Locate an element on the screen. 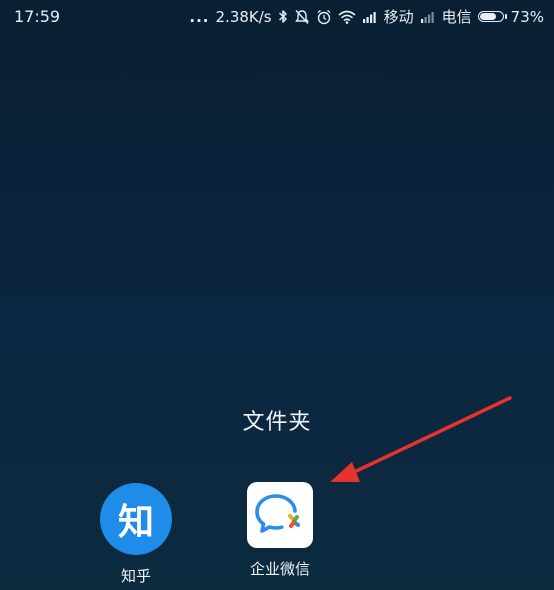 The image size is (554, 590). wecom-icon is located at coordinates (280, 515).